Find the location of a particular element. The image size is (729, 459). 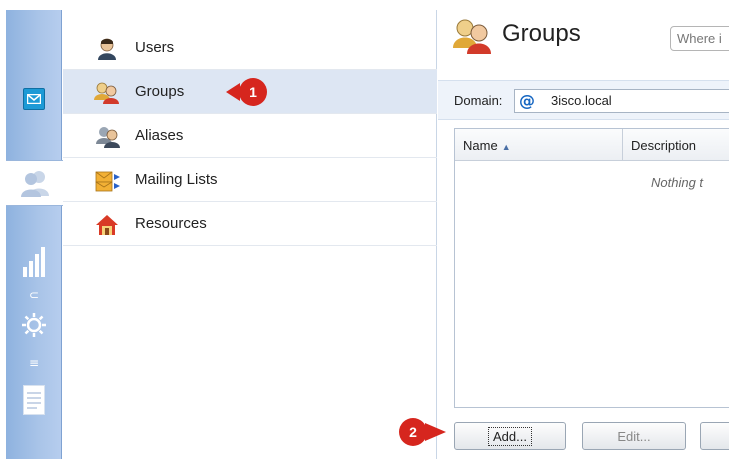

collapse-handle-icon: ⊂ is located at coordinates (34, 295).